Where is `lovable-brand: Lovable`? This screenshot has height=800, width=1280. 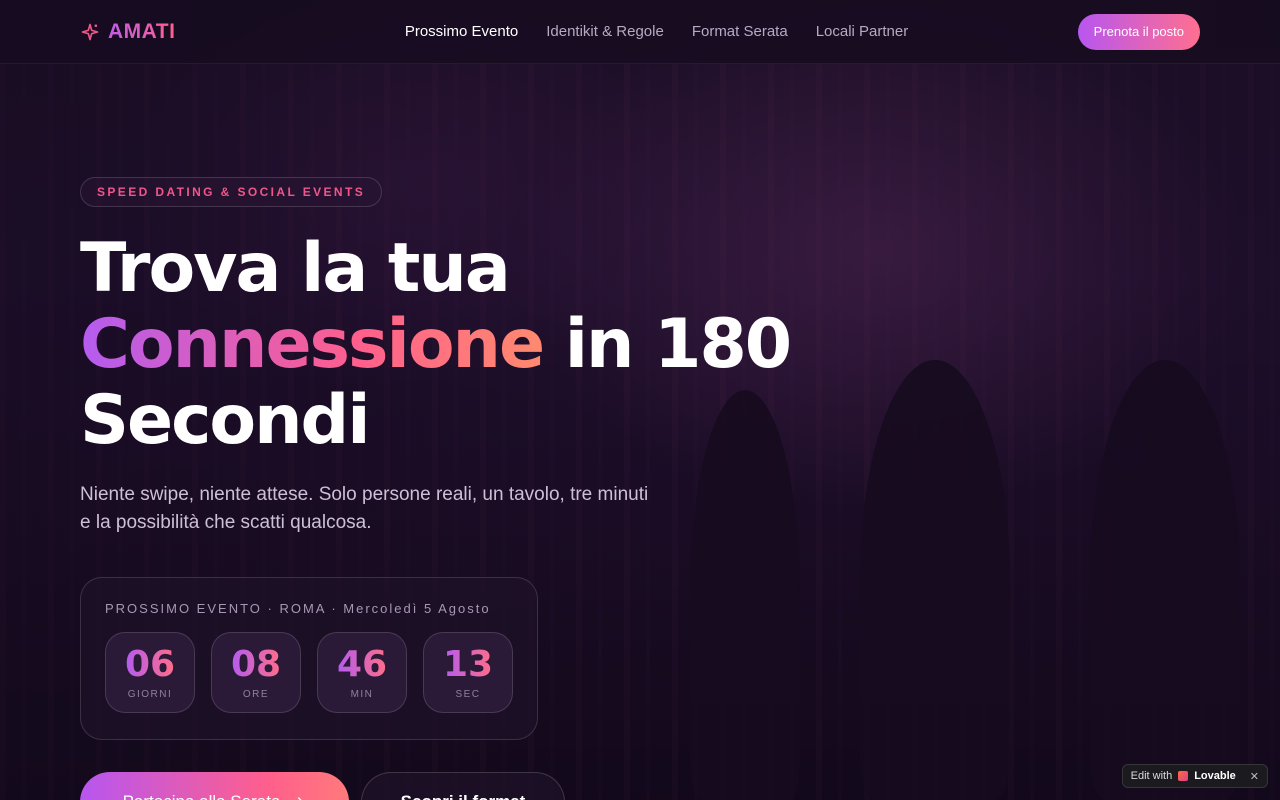
lovable-brand: Lovable is located at coordinates (1215, 776).